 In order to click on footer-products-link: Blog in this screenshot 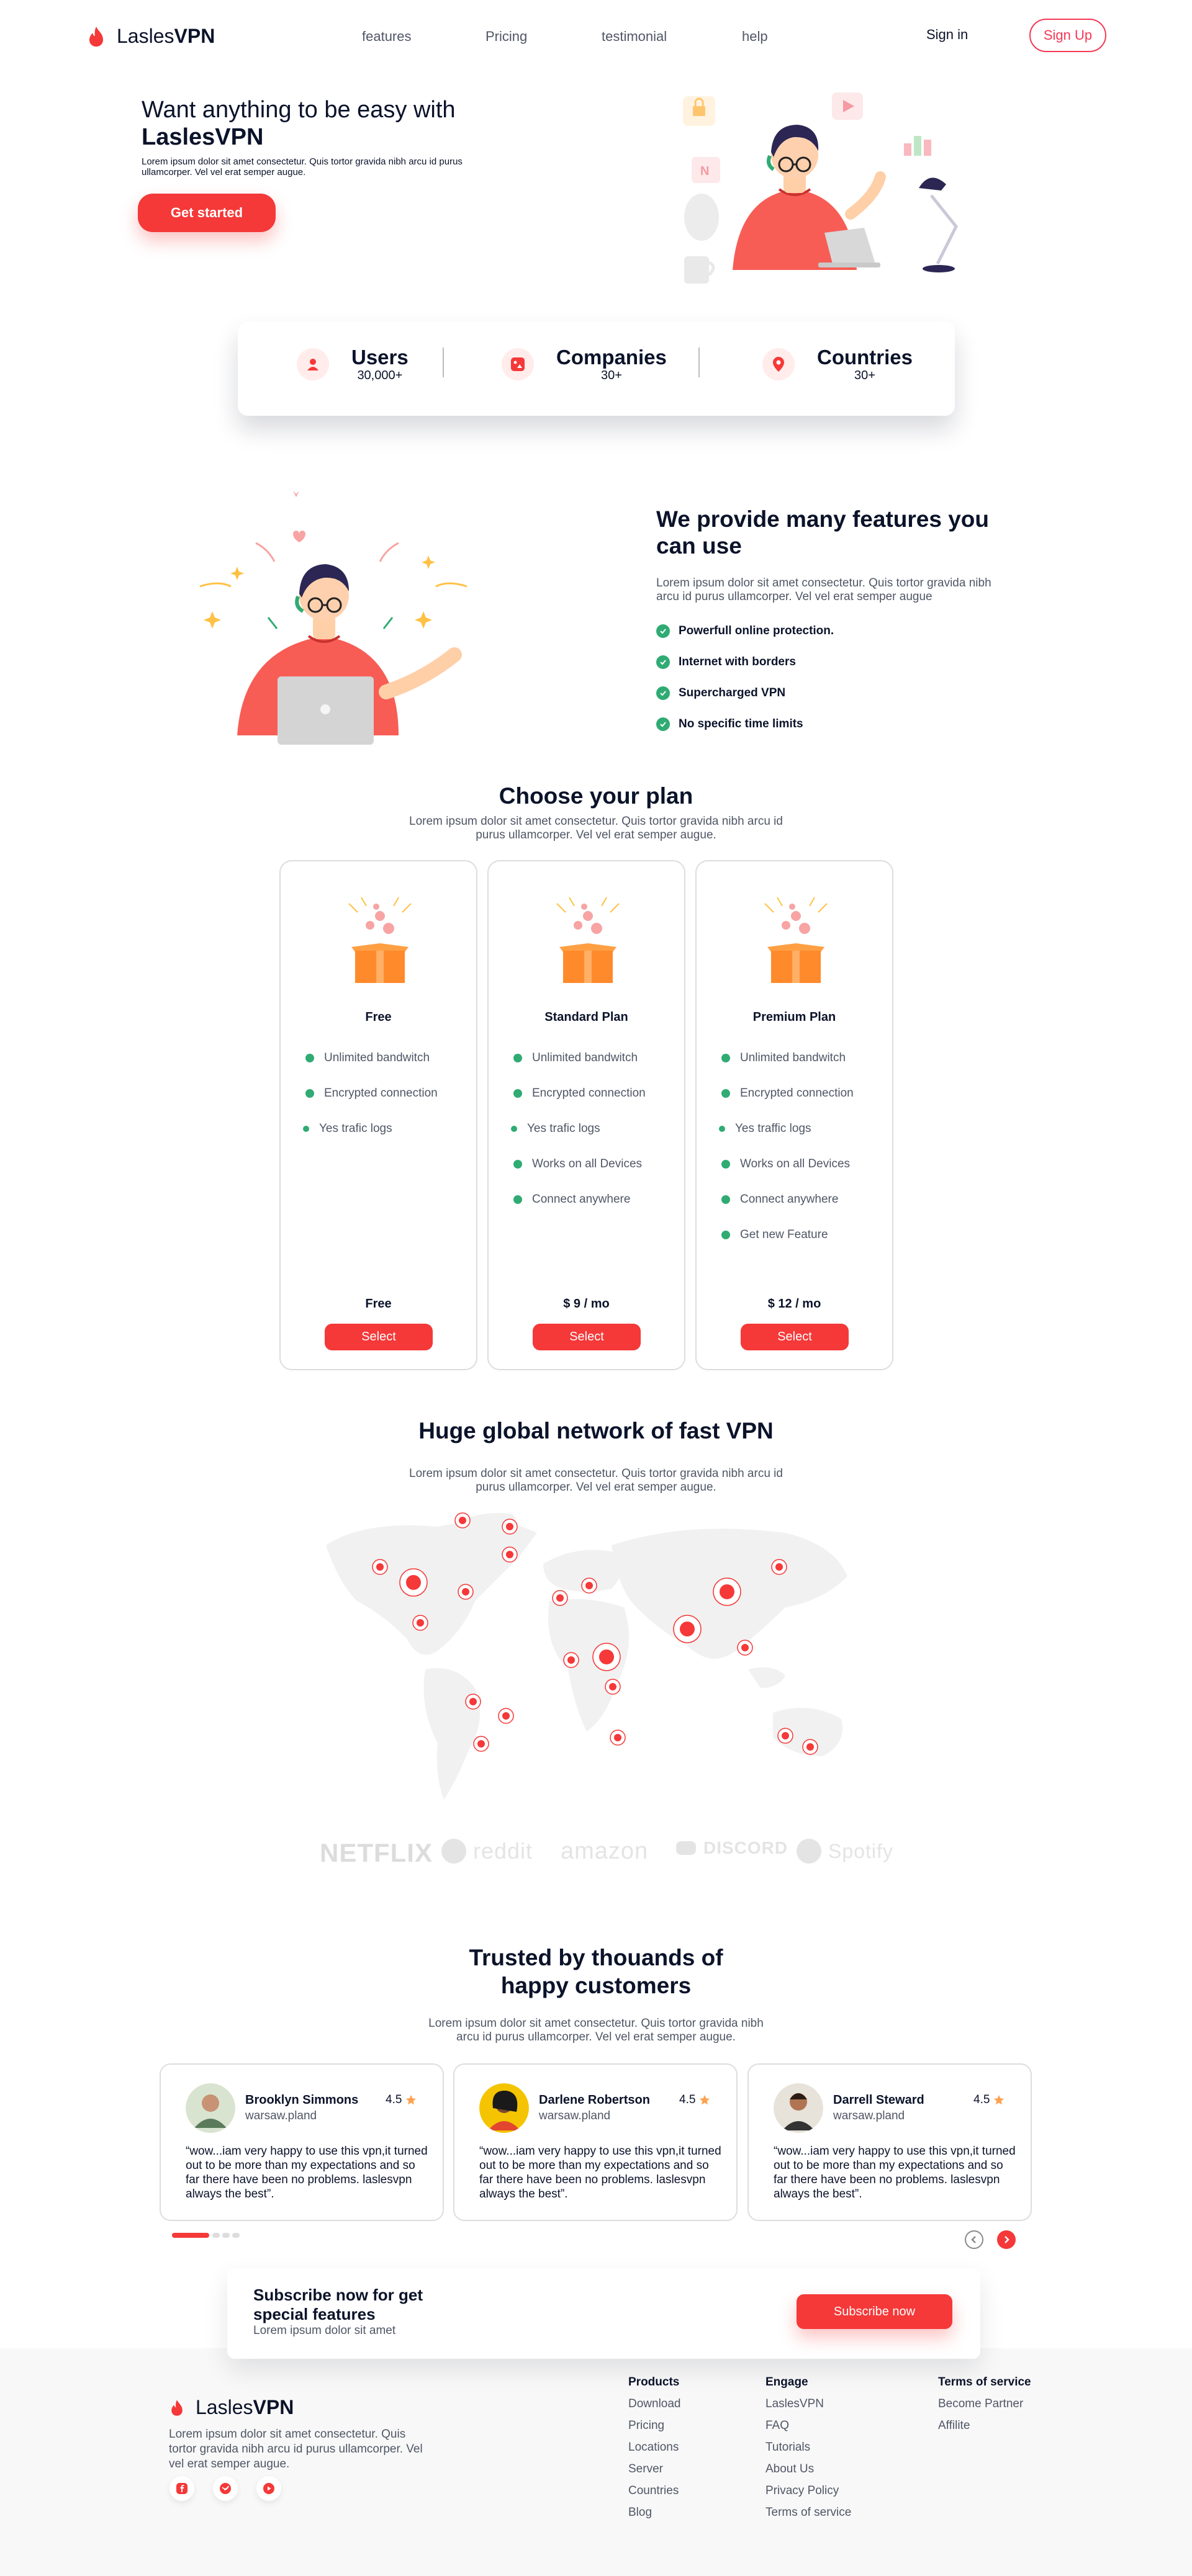, I will do `click(640, 2513)`.